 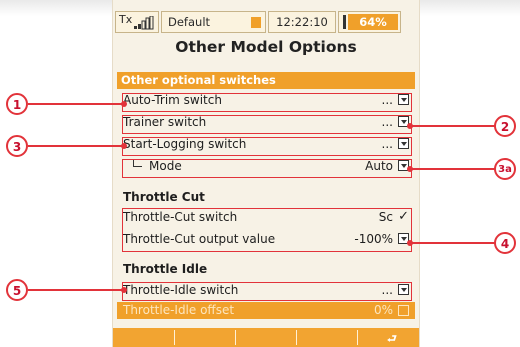 I want to click on tx-signal-box: Tx, so click(x=137, y=22).